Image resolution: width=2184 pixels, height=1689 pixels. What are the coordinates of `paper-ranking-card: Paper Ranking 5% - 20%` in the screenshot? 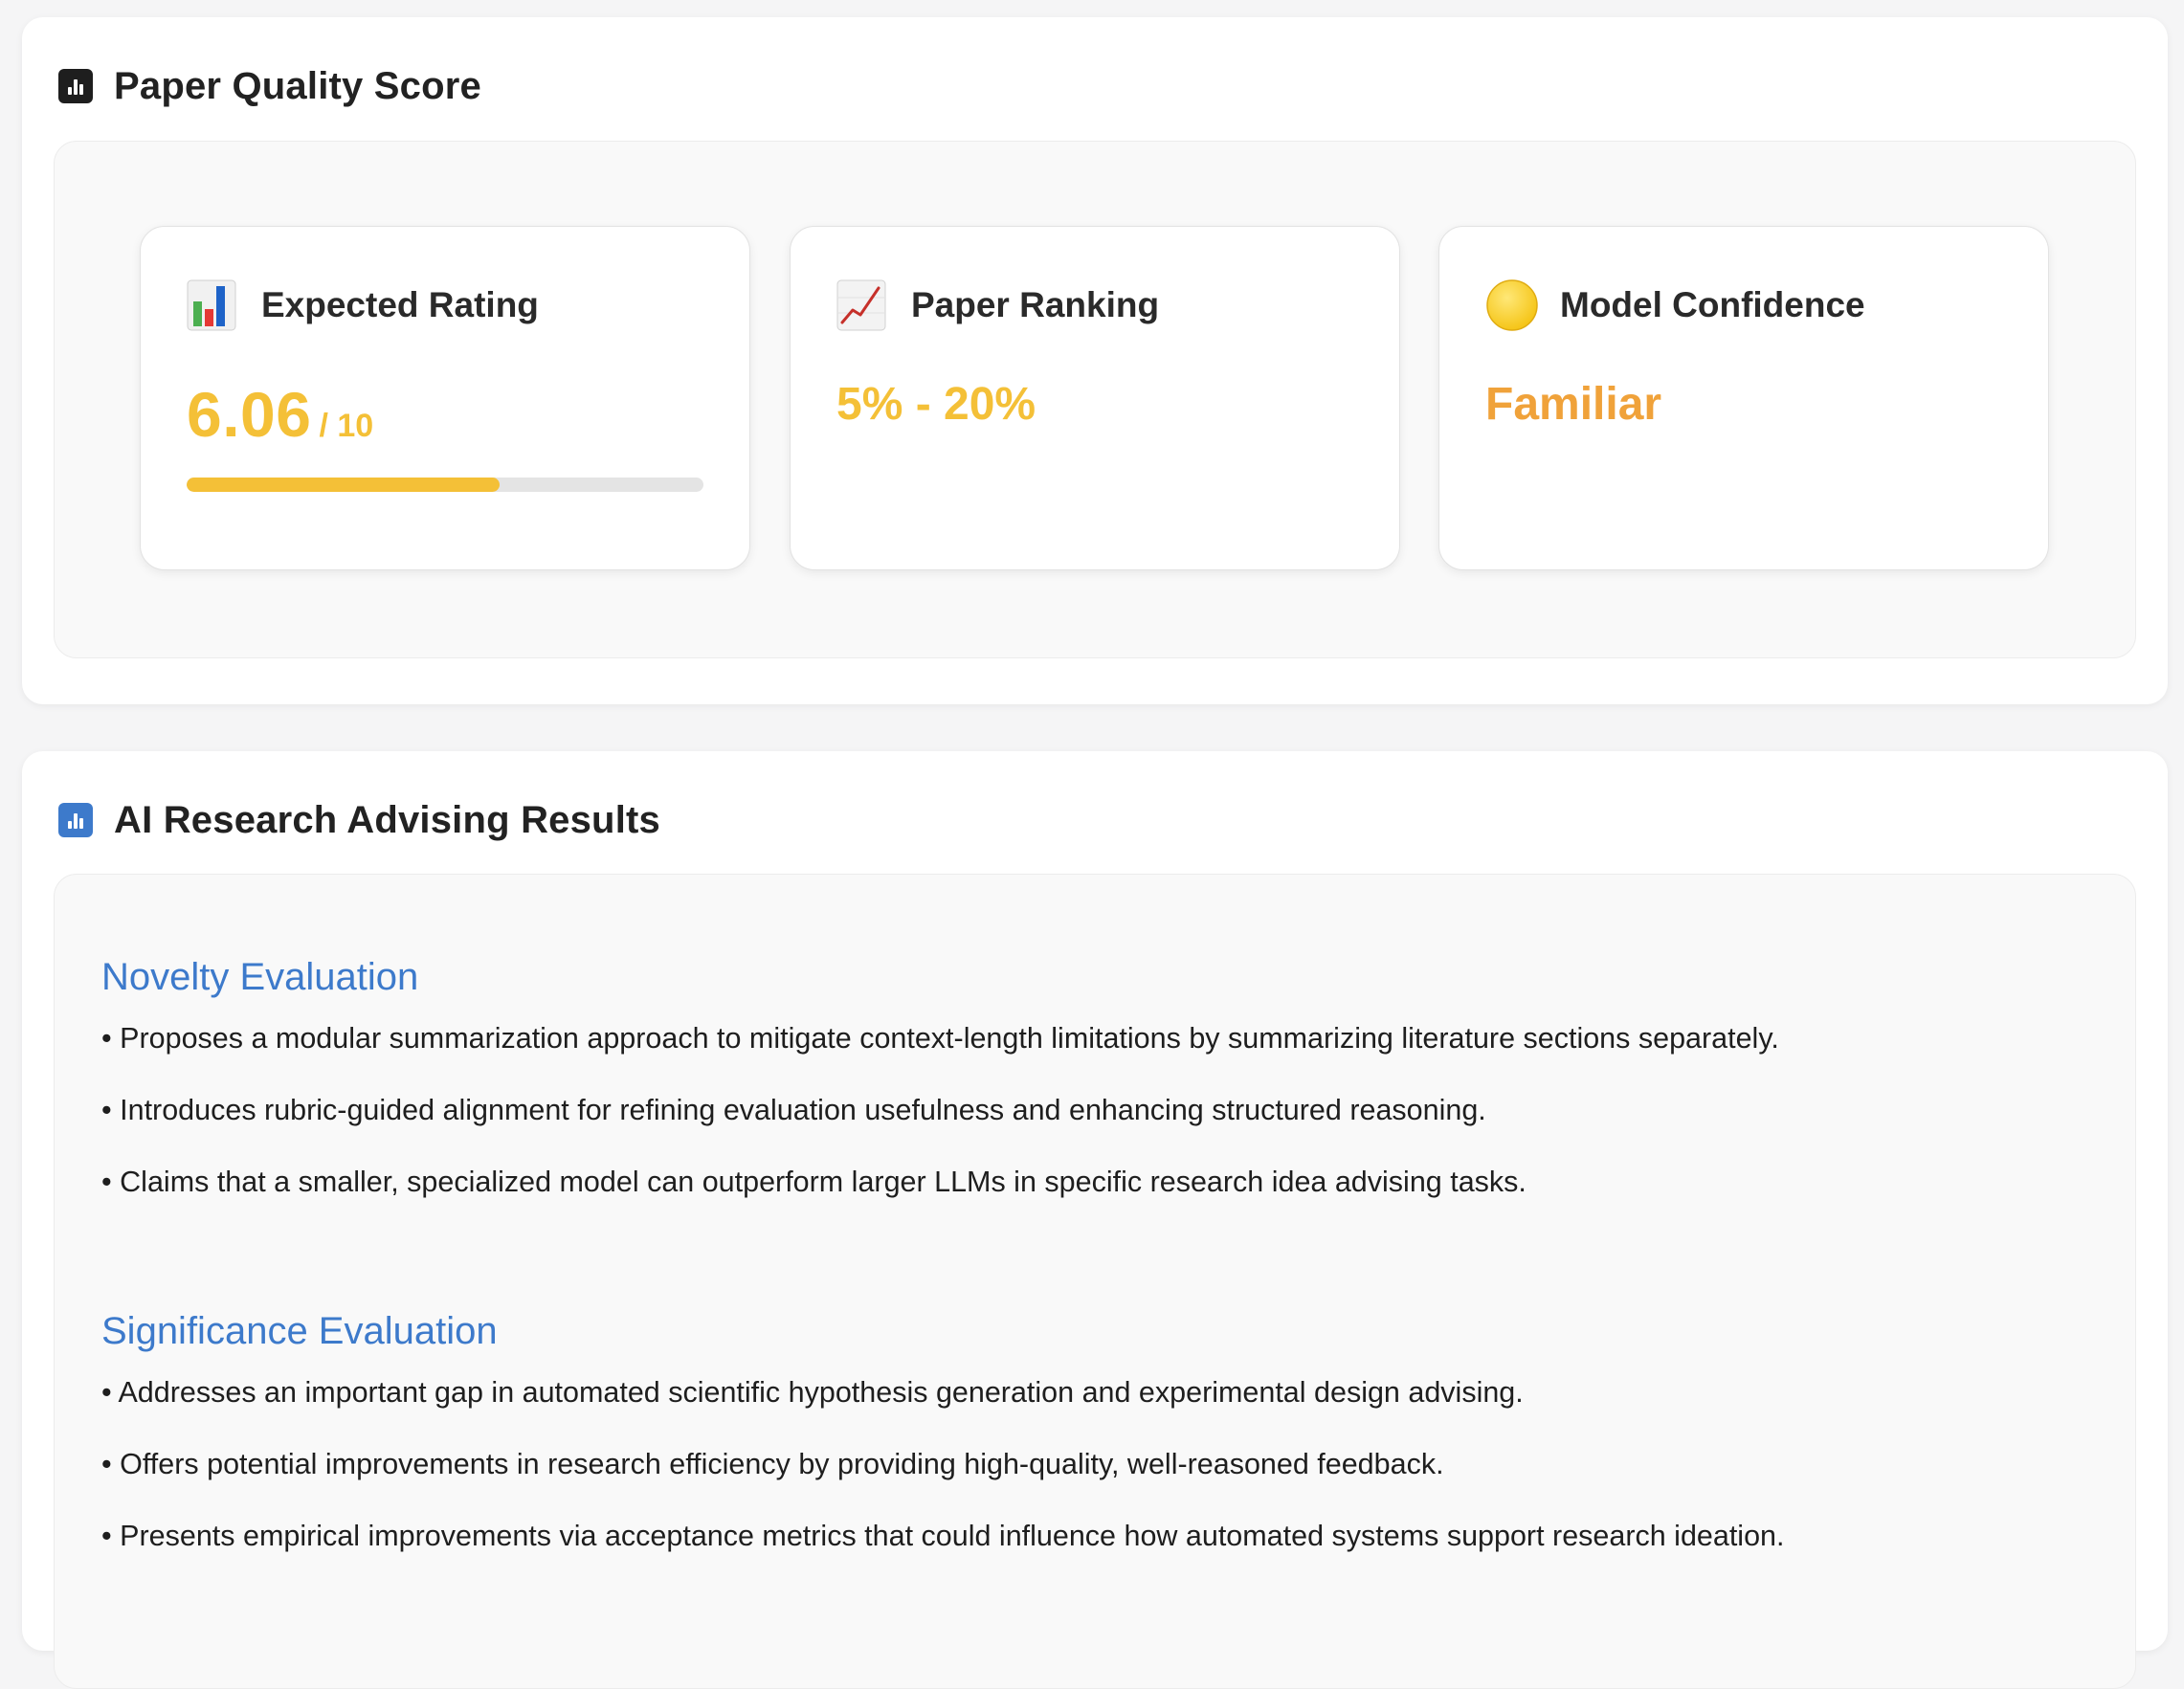 It's located at (1095, 398).